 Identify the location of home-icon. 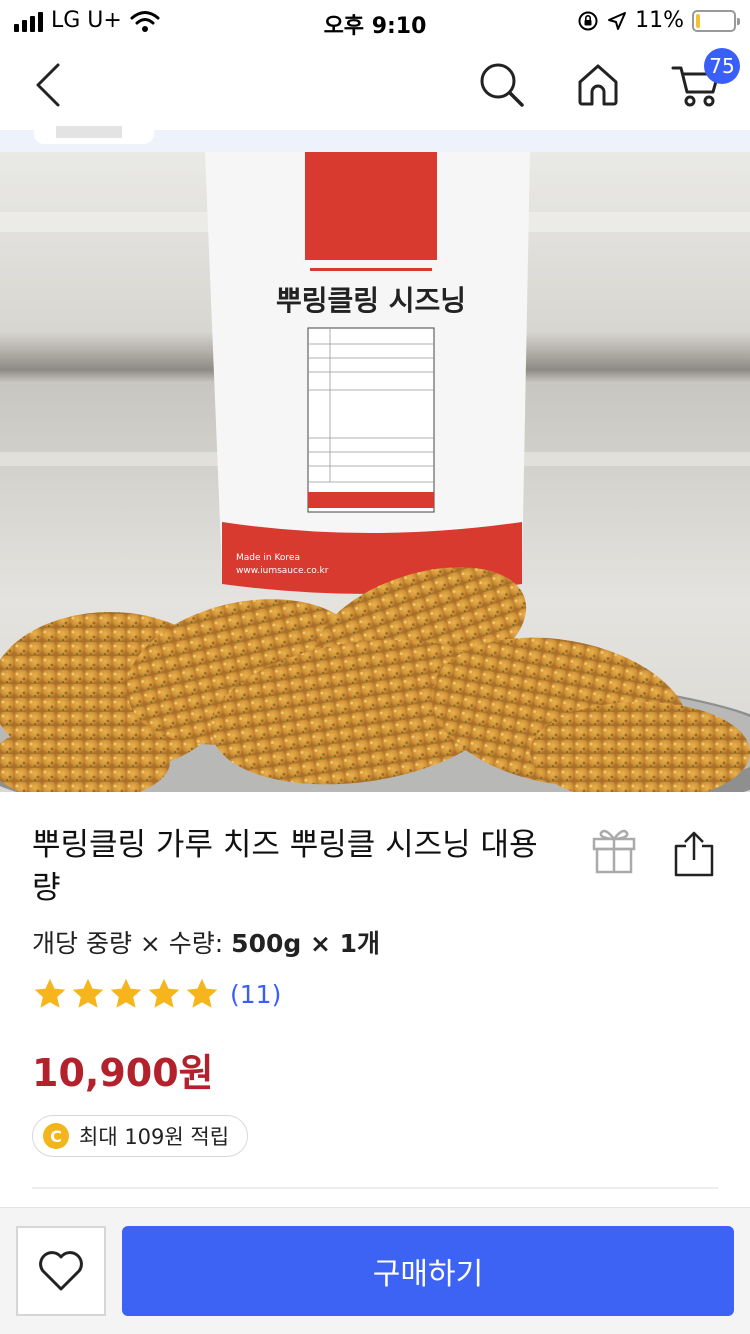
(598, 85).